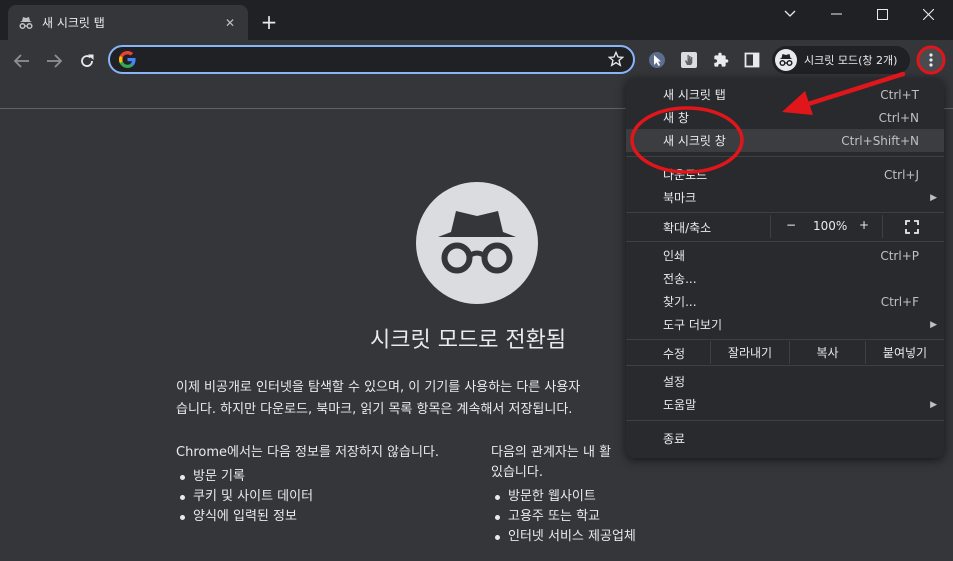 The width and height of the screenshot is (953, 561). What do you see at coordinates (785, 301) in the screenshot?
I see `menu-item-find: 찾기... Ctrl+F` at bounding box center [785, 301].